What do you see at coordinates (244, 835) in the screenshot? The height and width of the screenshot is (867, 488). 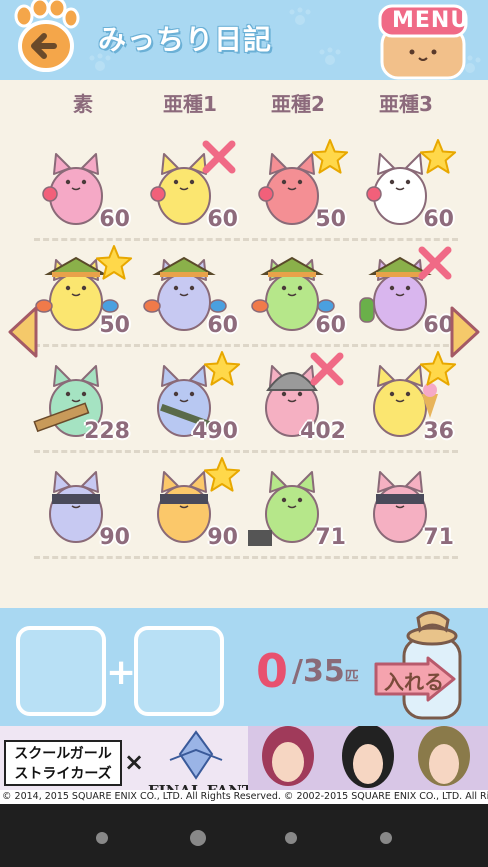 I see `navigation-bar` at bounding box center [244, 835].